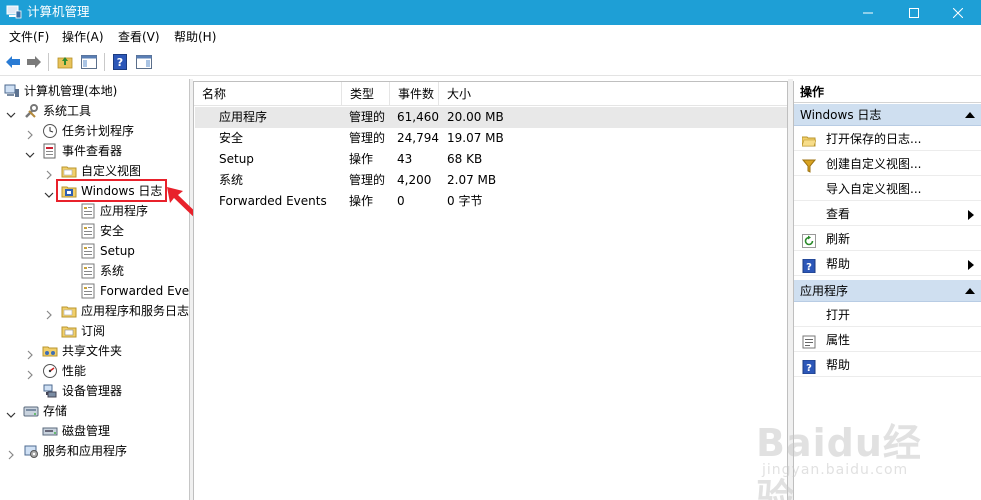  What do you see at coordinates (465, 159) in the screenshot?
I see `table-cell: 68 KB` at bounding box center [465, 159].